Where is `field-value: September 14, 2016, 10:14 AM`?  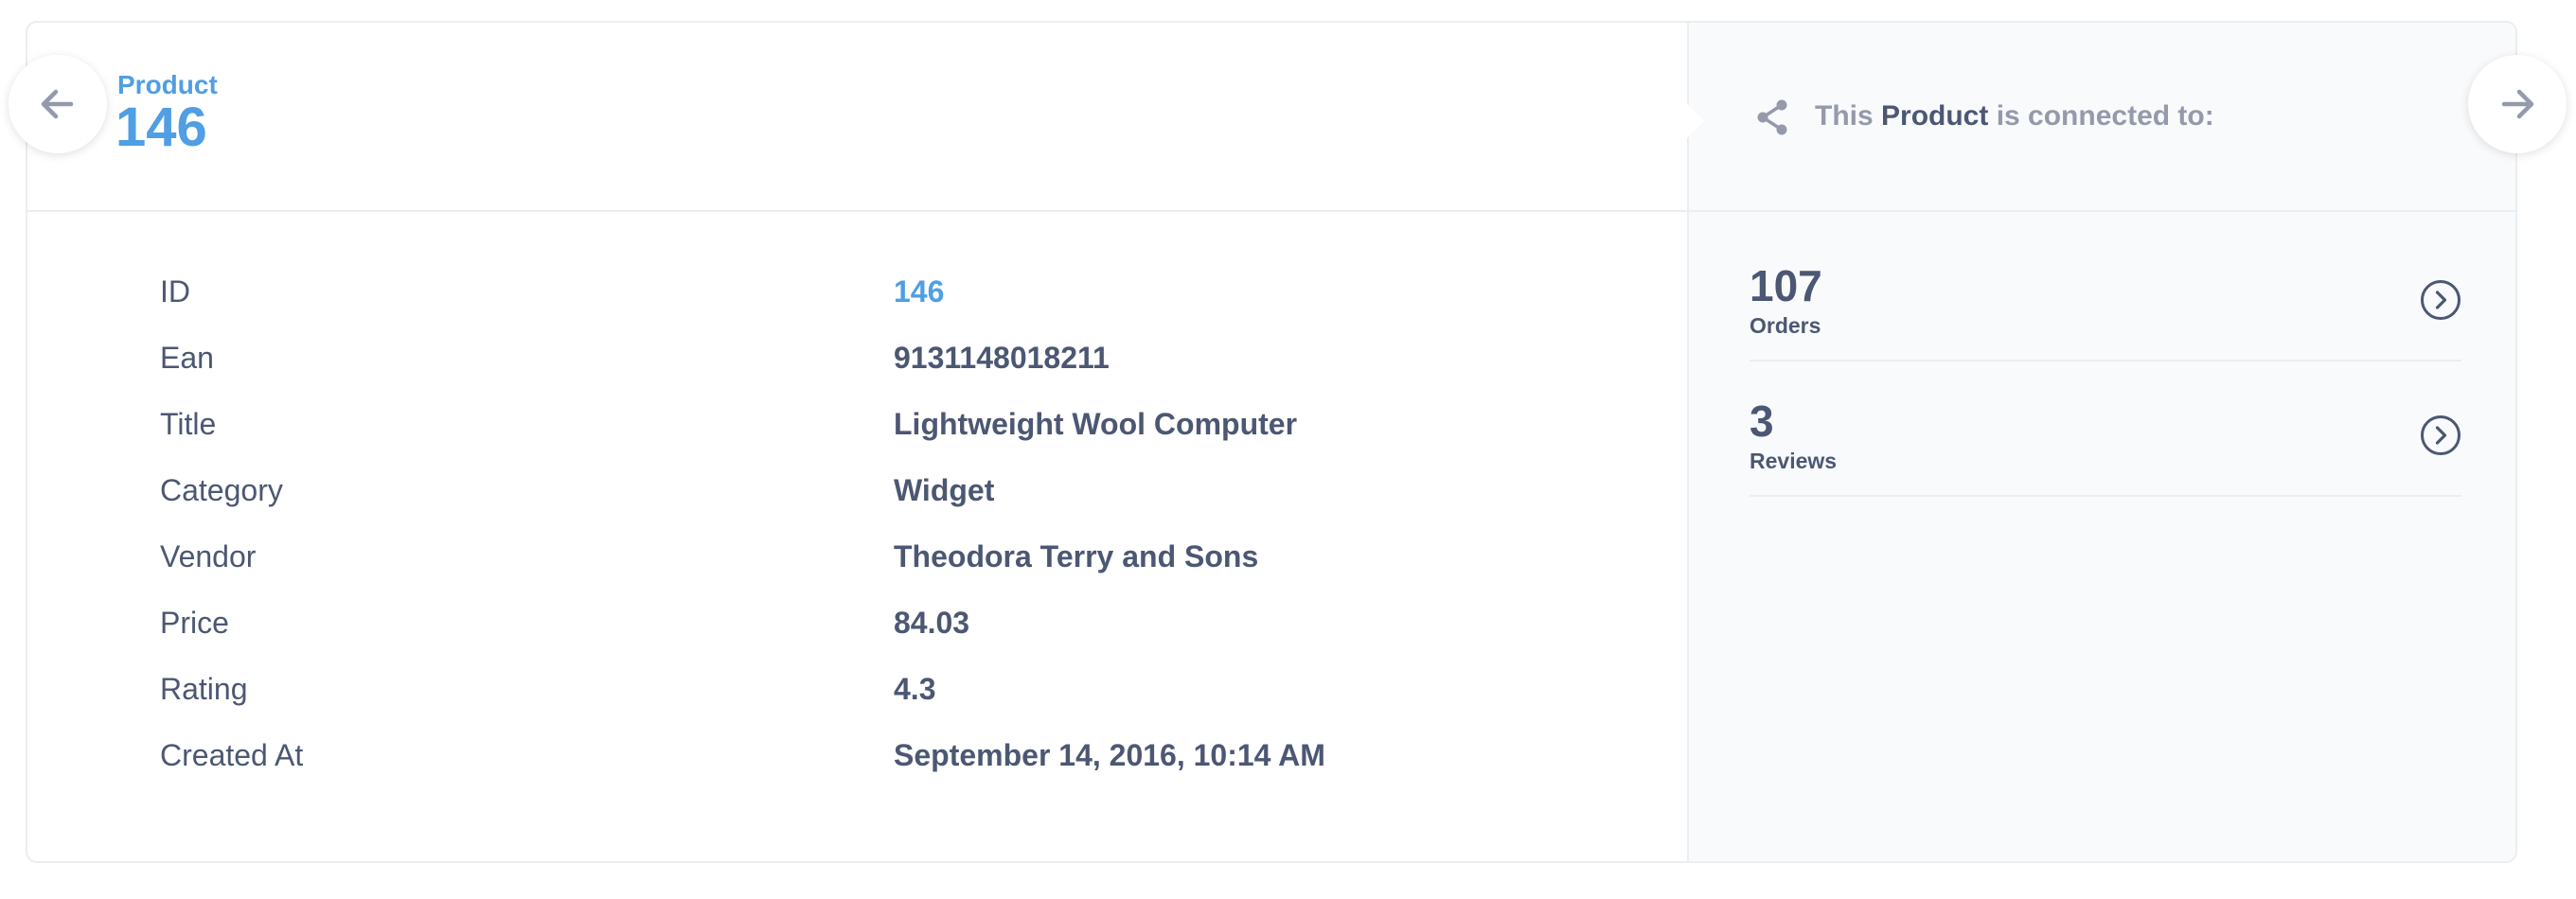 field-value: September 14, 2016, 10:14 AM is located at coordinates (1109, 755).